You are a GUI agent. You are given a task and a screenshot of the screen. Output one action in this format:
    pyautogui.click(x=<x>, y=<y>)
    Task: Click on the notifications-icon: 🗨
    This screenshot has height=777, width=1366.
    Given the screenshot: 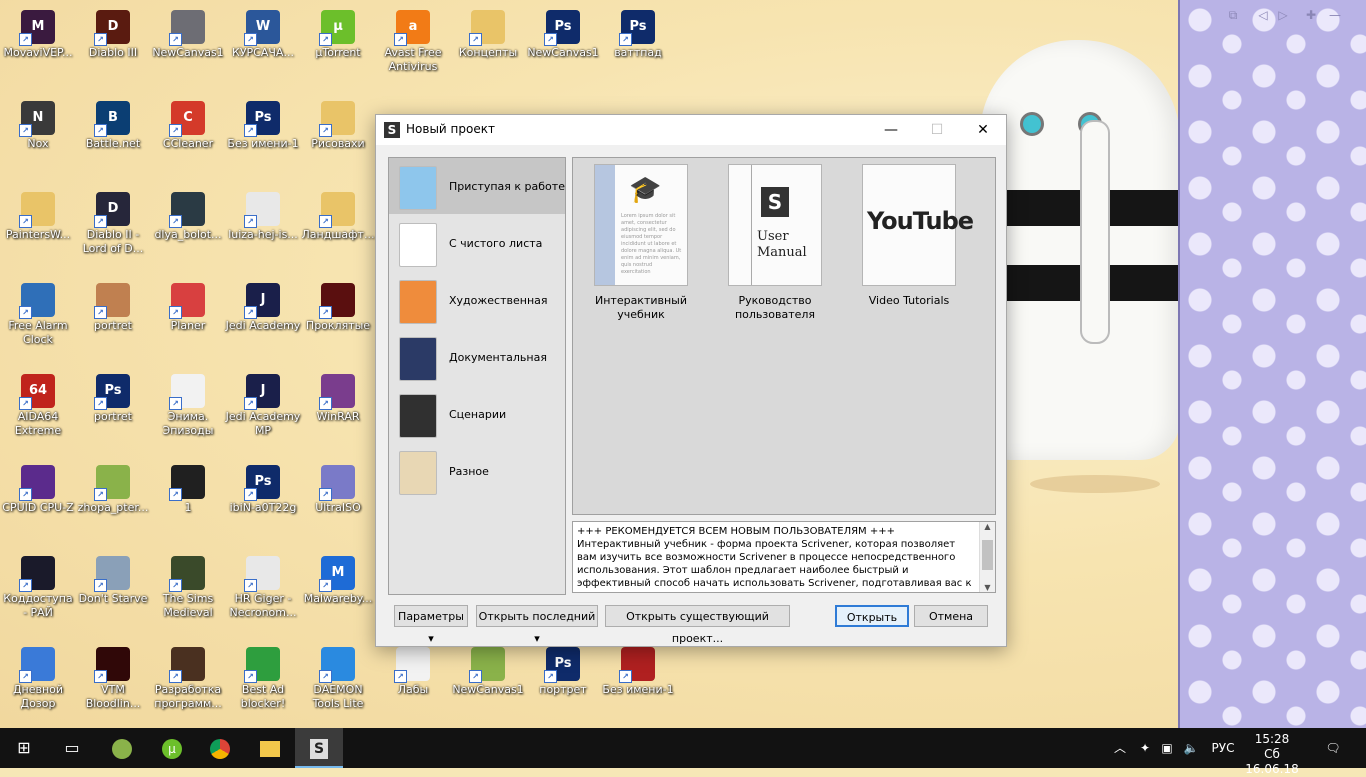 What is the action you would take?
    pyautogui.click(x=1333, y=748)
    